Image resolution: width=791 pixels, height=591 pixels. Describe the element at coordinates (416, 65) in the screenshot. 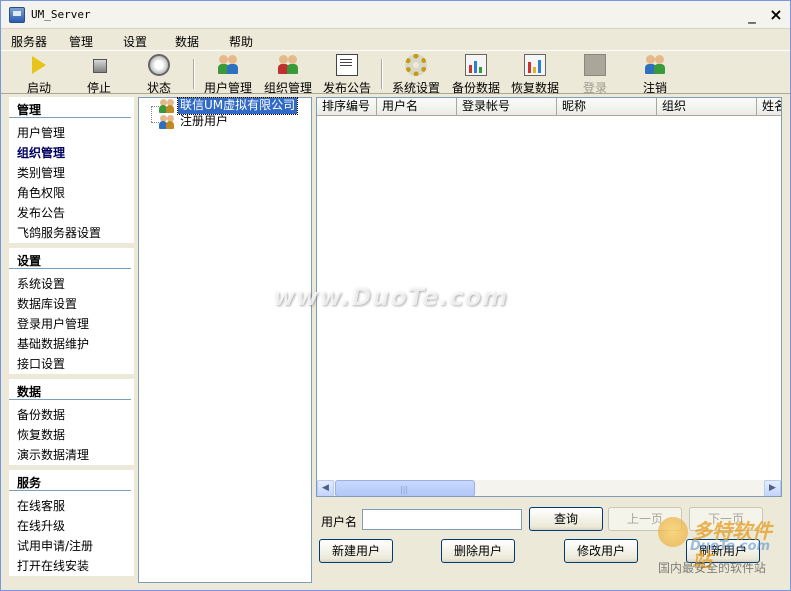

I see `gear-icon` at that location.